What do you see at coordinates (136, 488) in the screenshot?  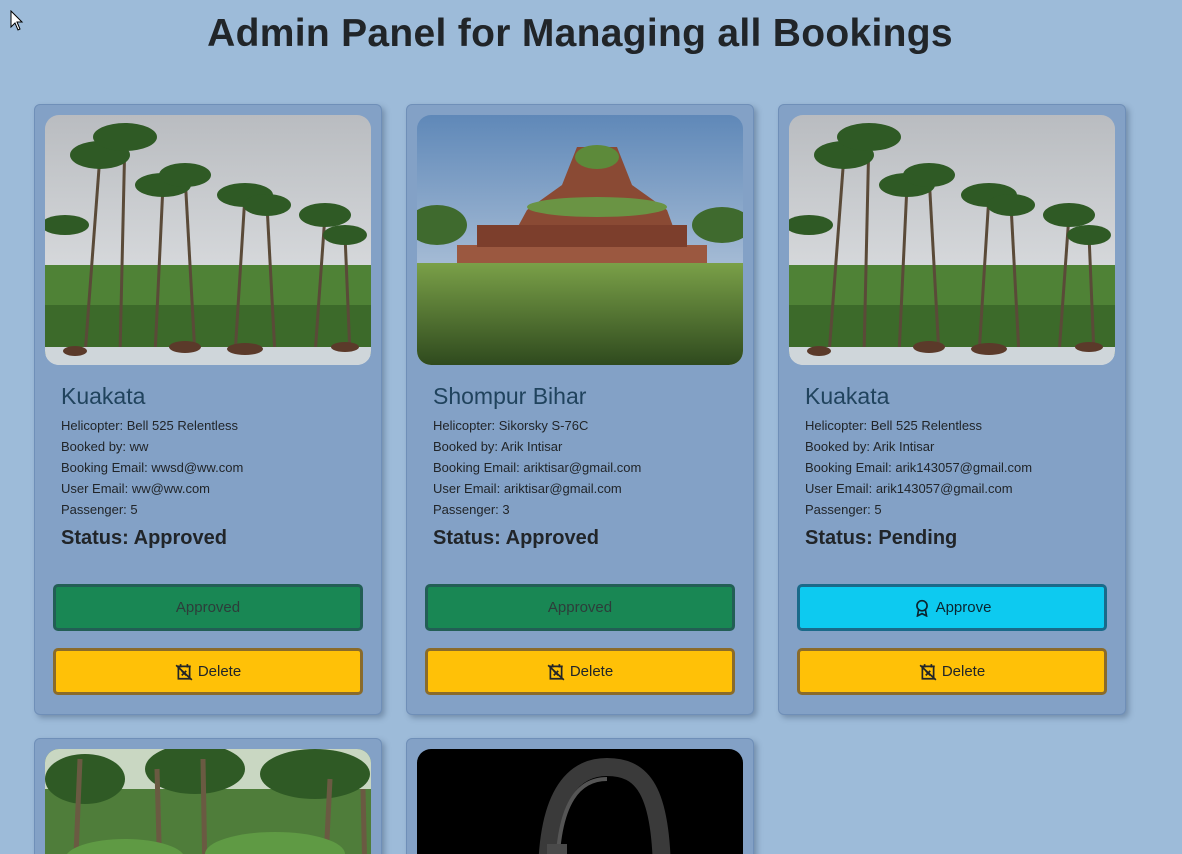 I see `user-email-info: User Email: ww@ww.com` at bounding box center [136, 488].